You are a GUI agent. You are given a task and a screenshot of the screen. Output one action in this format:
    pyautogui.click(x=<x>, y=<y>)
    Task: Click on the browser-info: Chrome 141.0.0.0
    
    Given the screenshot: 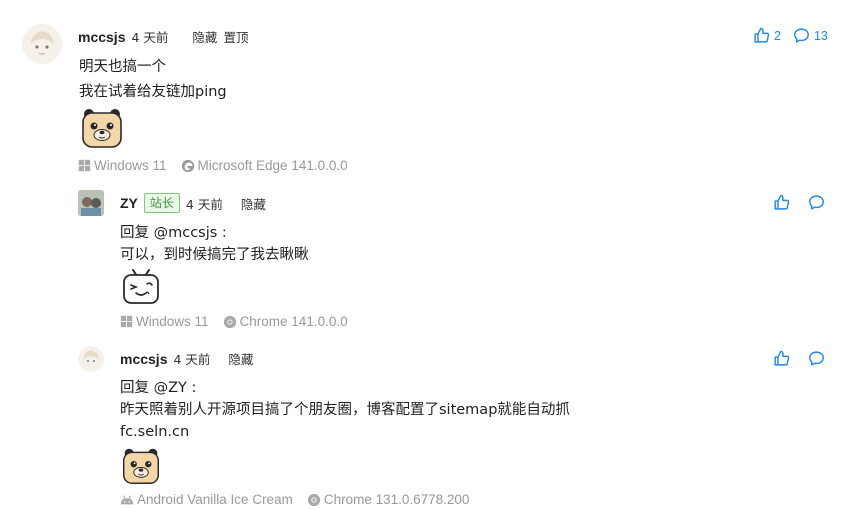 What is the action you would take?
    pyautogui.click(x=285, y=321)
    